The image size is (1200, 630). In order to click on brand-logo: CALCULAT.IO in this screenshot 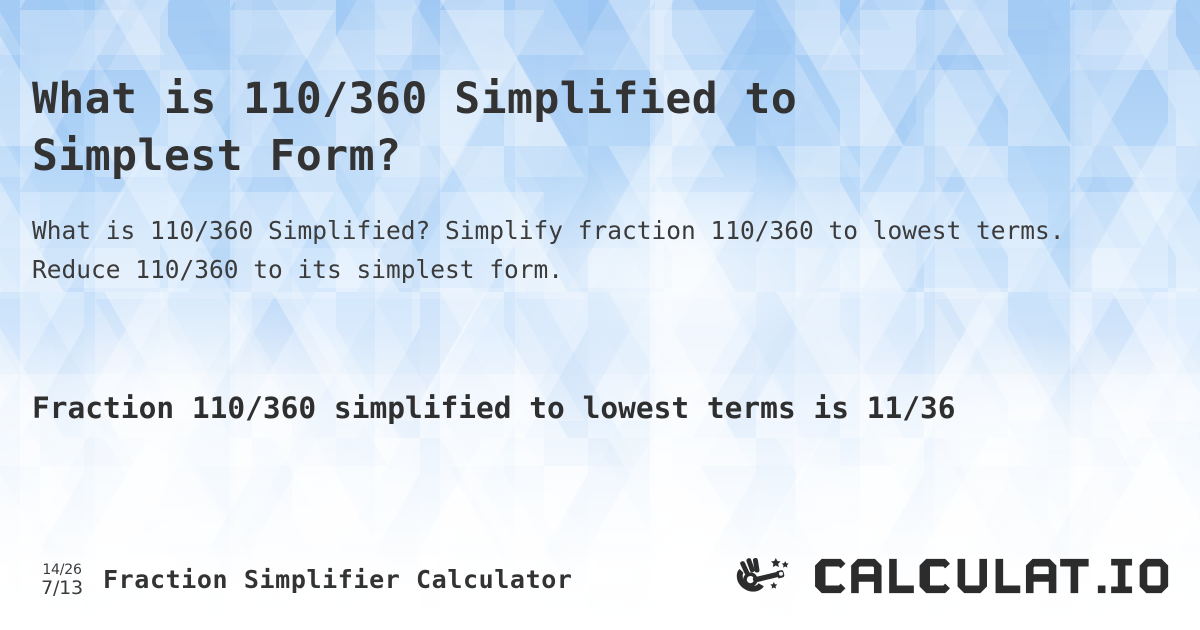, I will do `click(954, 576)`.